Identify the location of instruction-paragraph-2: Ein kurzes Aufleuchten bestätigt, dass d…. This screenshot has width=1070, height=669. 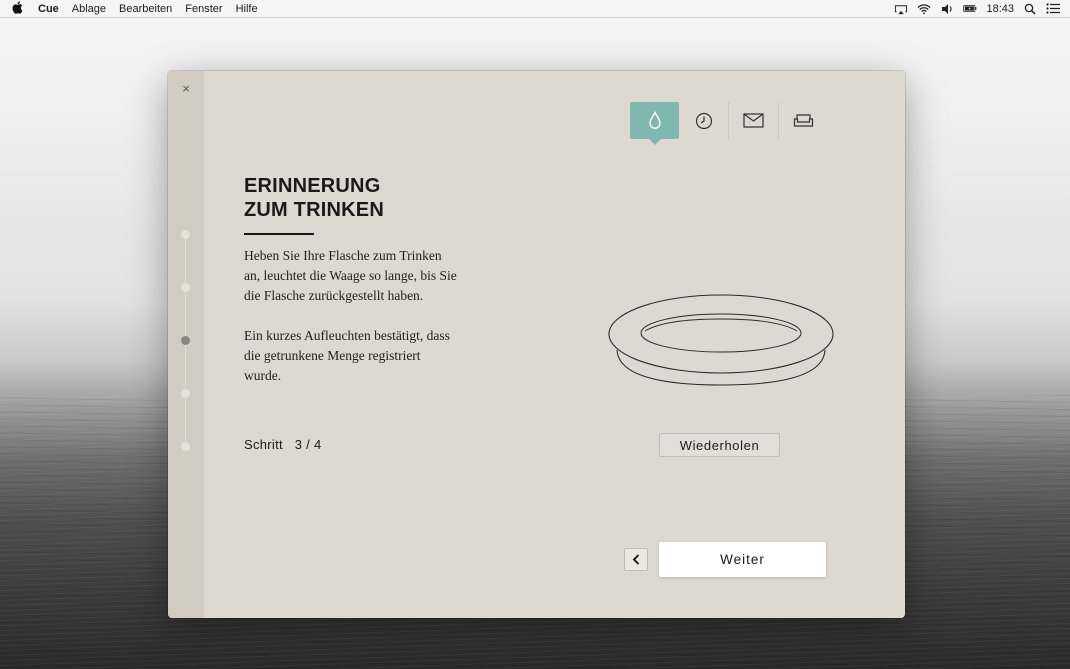
(347, 355).